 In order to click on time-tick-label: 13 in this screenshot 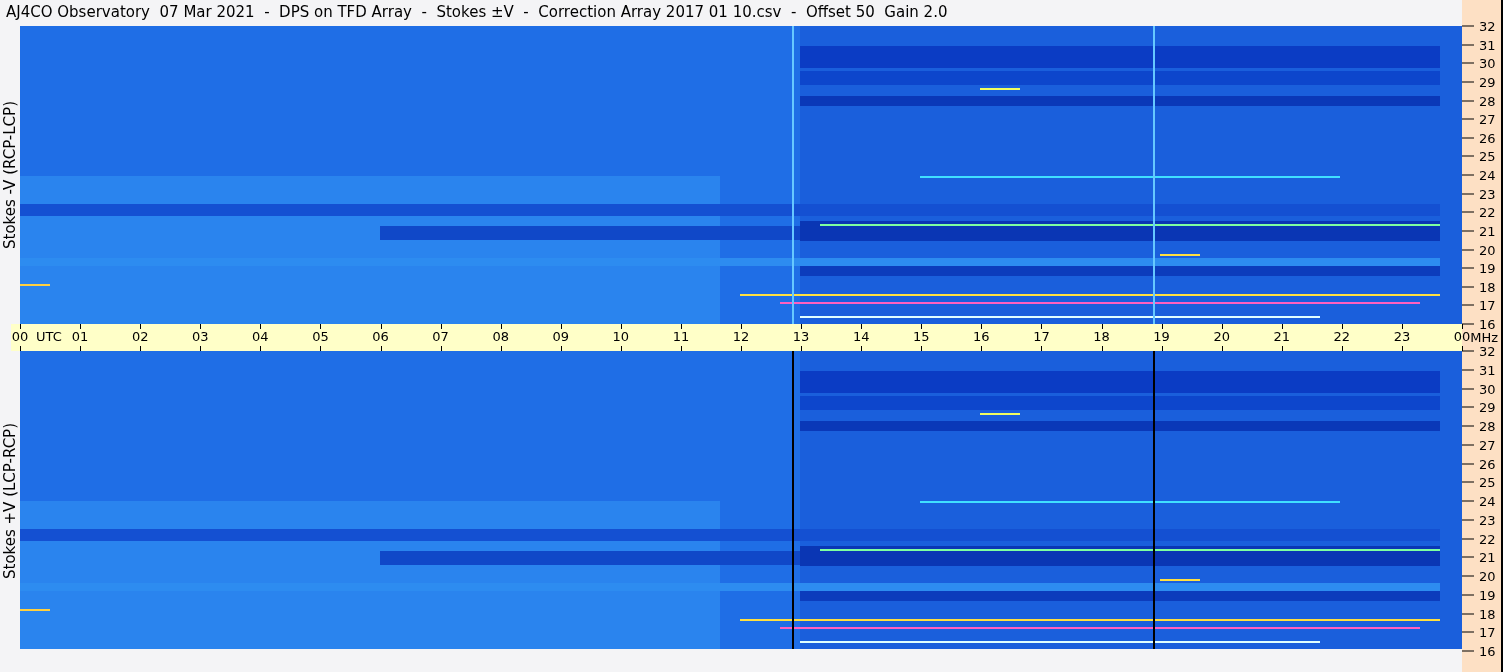, I will do `click(801, 337)`.